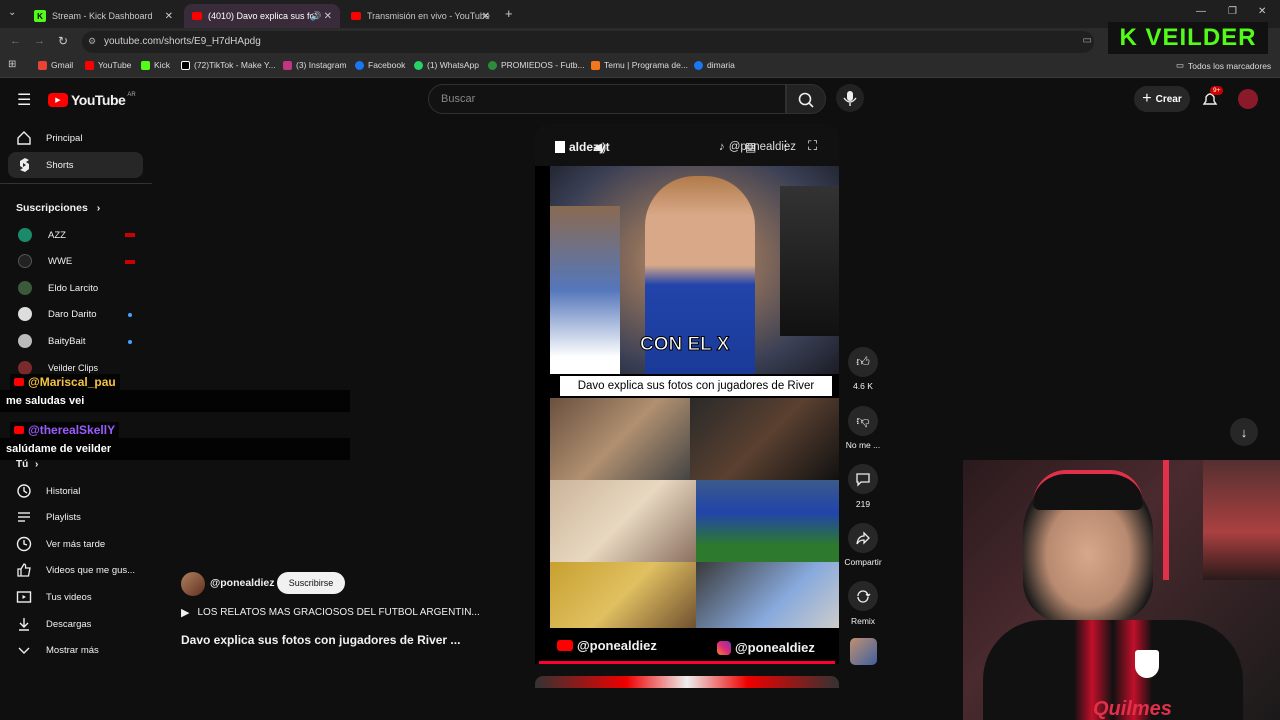 The image size is (1280, 720). I want to click on tab-kick-dashboard: K Stream - Kick Dashboard ✕, so click(103, 16).